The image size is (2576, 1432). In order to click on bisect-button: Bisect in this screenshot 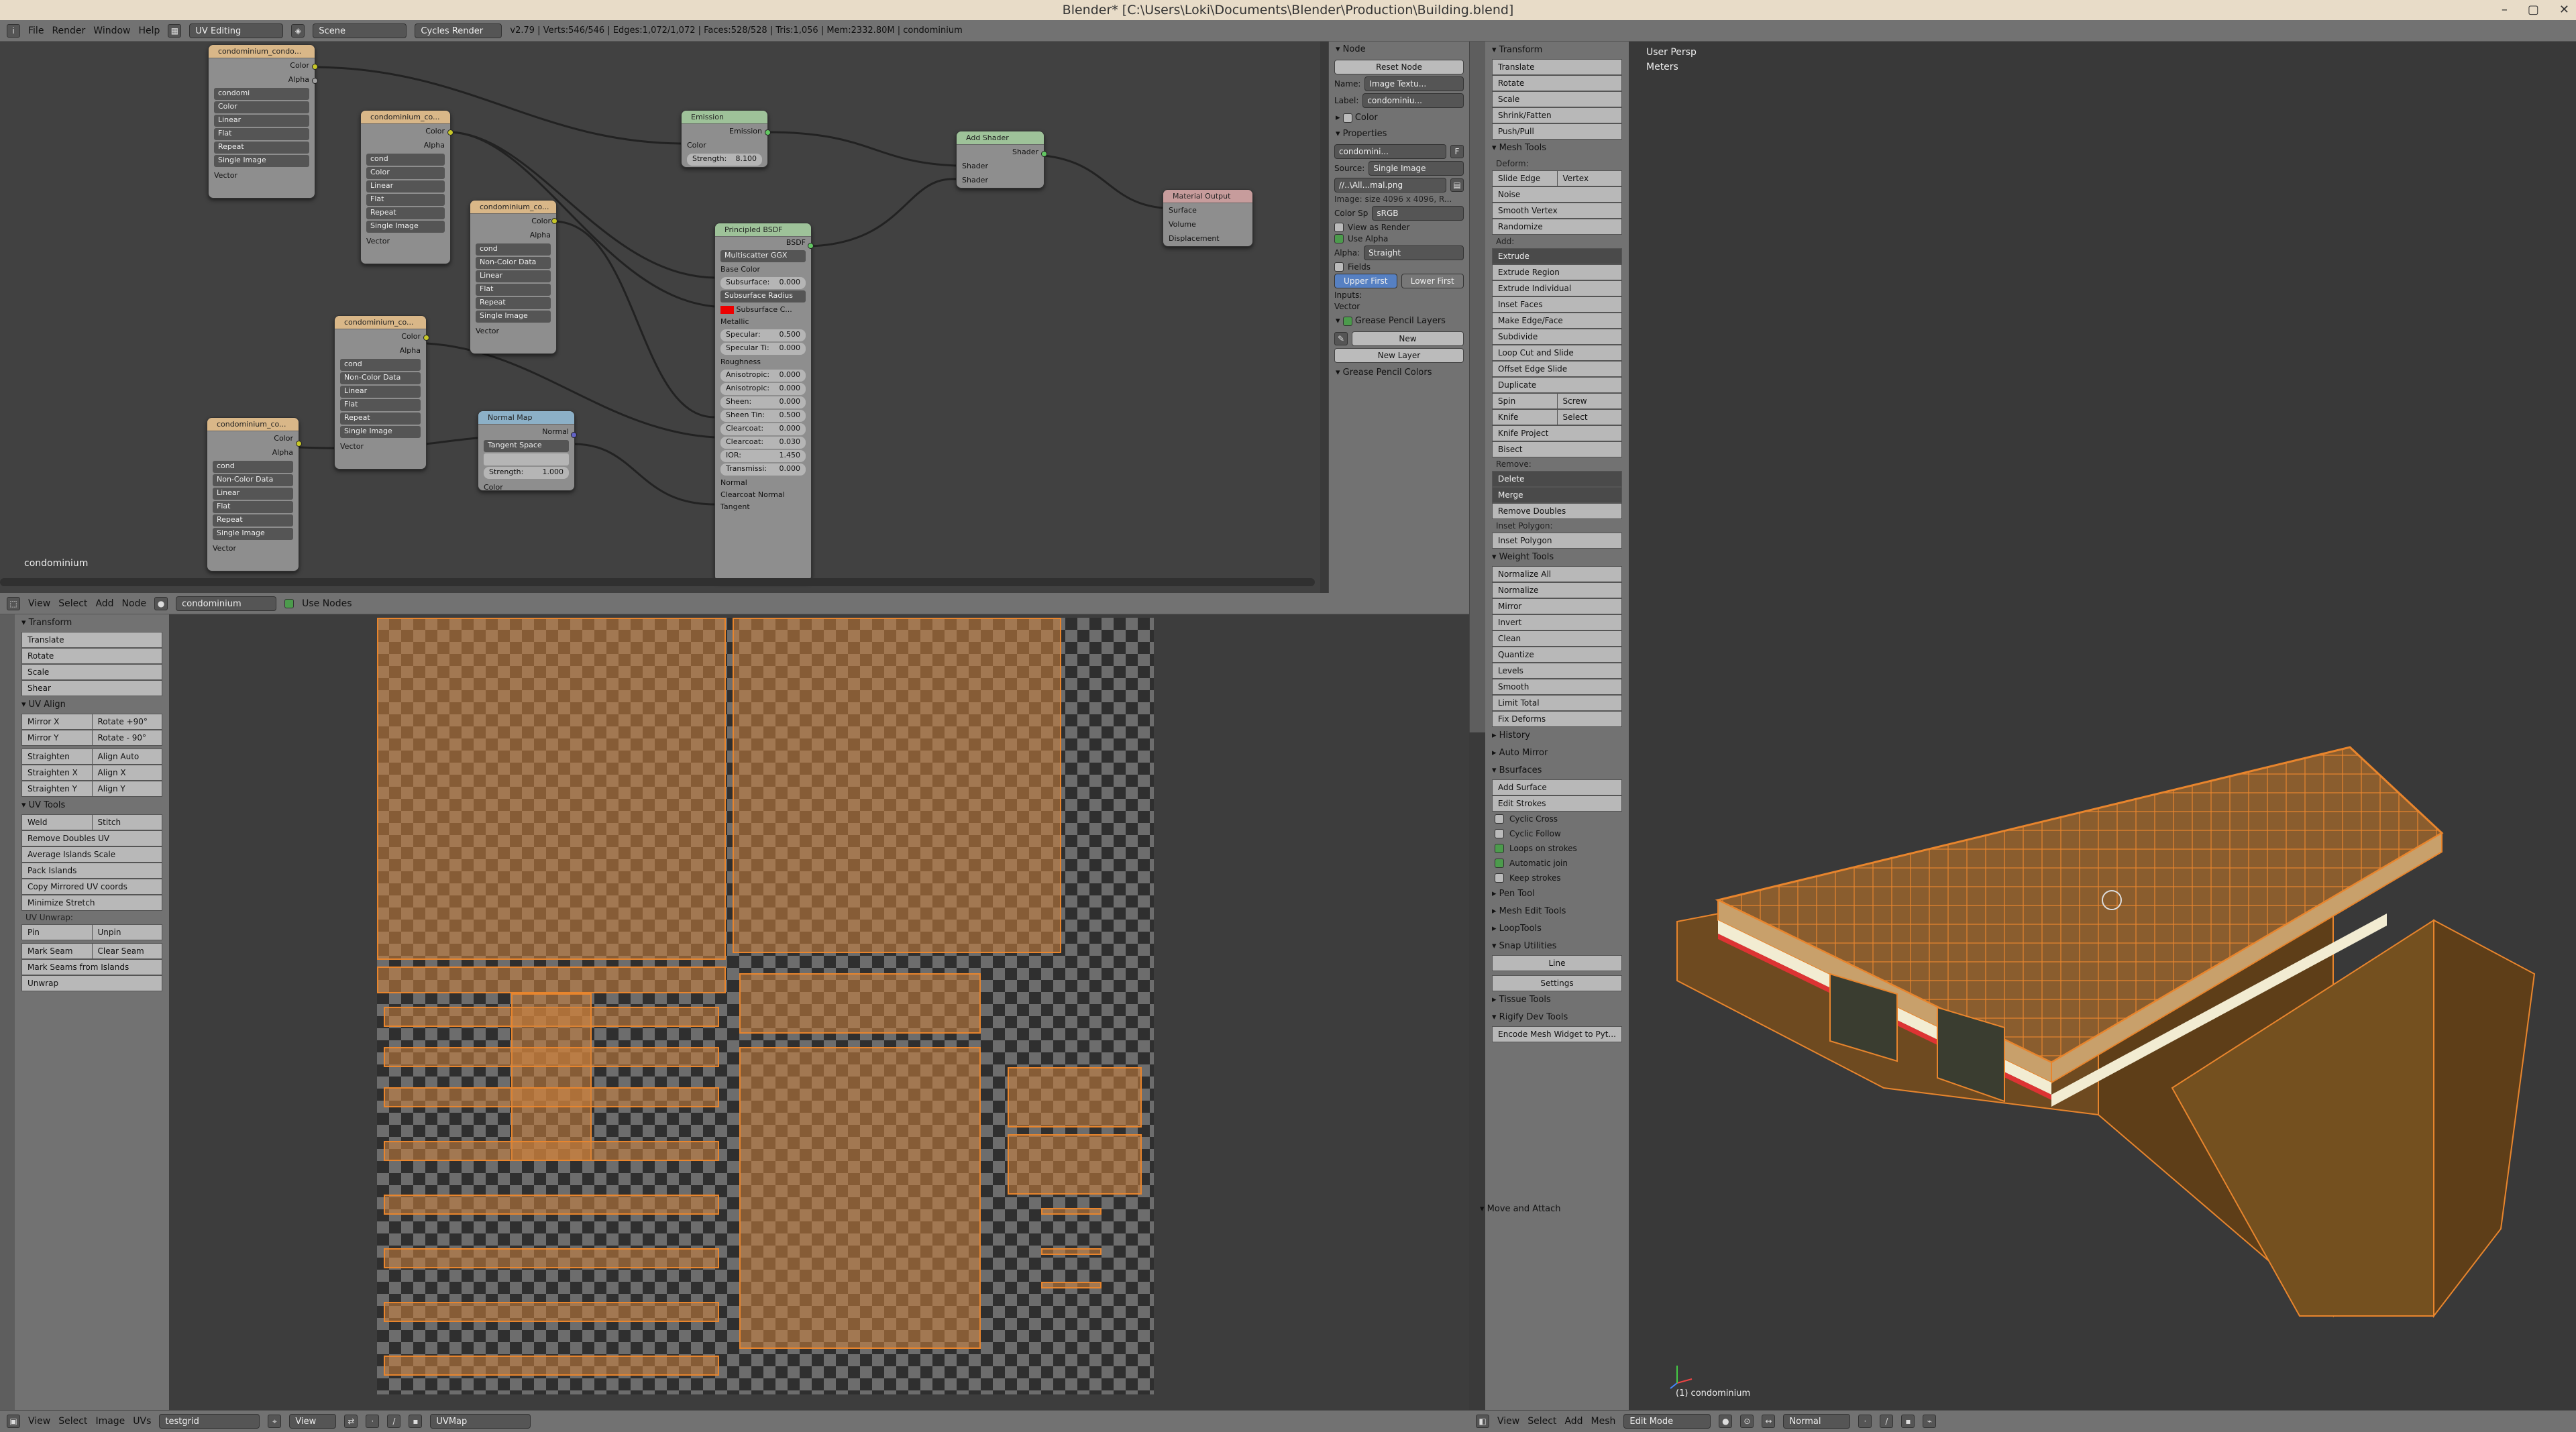, I will do `click(1557, 449)`.